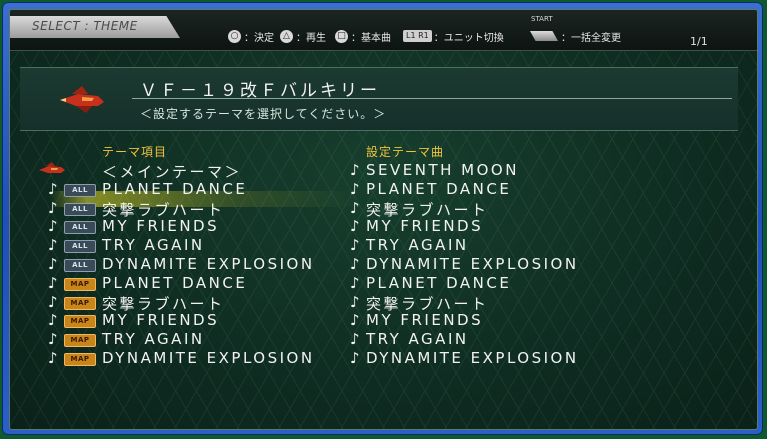  I want to click on theme-row: ♪ ALL PLANET DANCE ♪ PLANET DANCE, so click(380, 189).